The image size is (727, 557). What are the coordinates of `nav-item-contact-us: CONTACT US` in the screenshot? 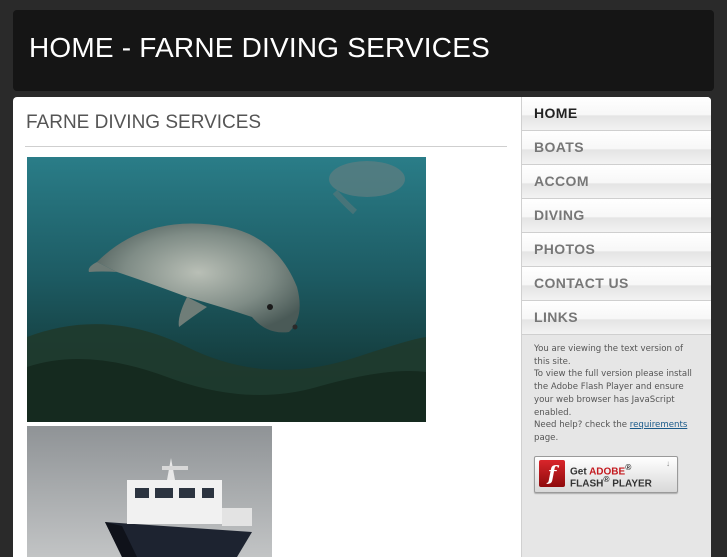 It's located at (616, 284).